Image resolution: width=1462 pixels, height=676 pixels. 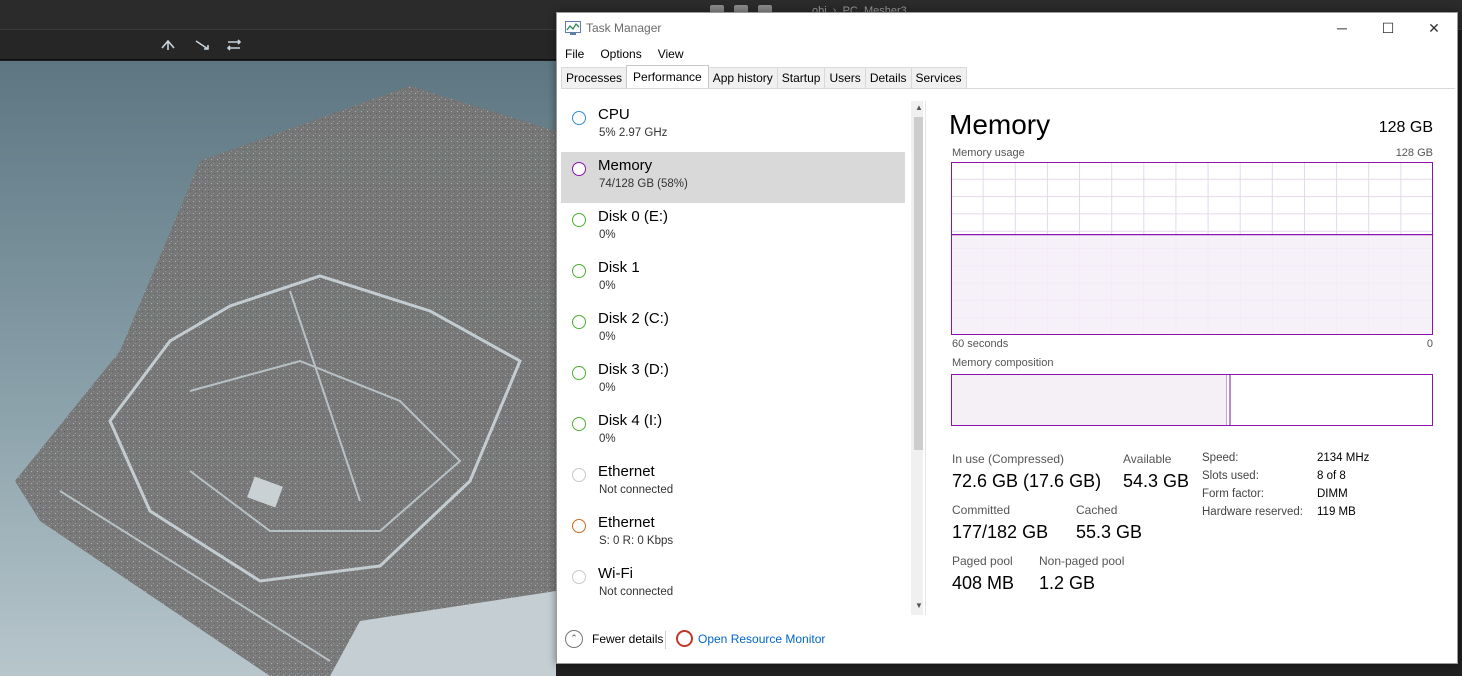 I want to click on composition-in-use, so click(x=1089, y=400).